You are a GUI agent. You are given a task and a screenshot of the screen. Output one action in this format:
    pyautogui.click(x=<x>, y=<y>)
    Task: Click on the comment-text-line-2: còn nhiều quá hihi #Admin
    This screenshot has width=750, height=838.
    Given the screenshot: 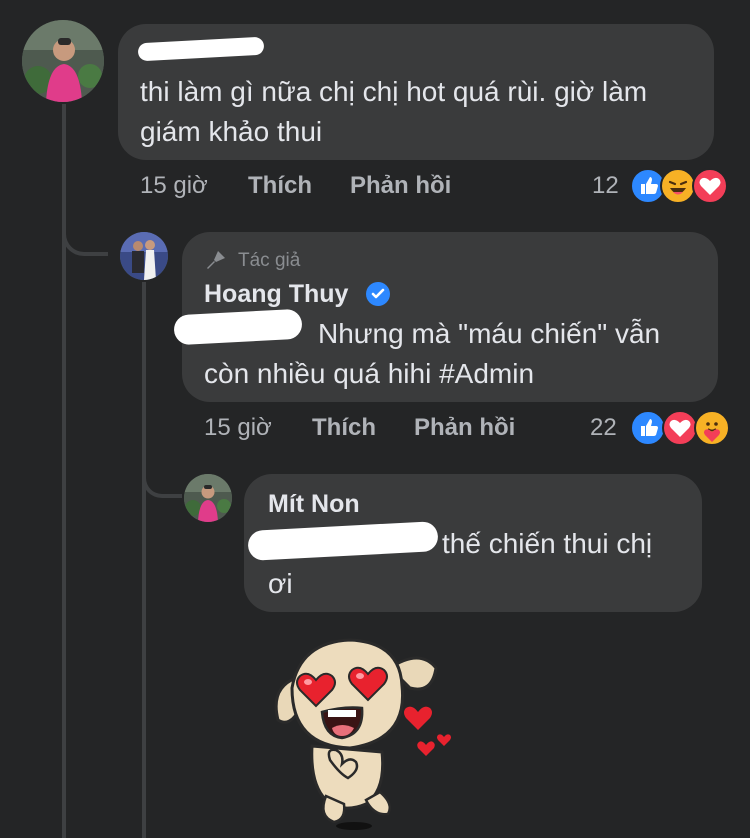 What is the action you would take?
    pyautogui.click(x=369, y=373)
    